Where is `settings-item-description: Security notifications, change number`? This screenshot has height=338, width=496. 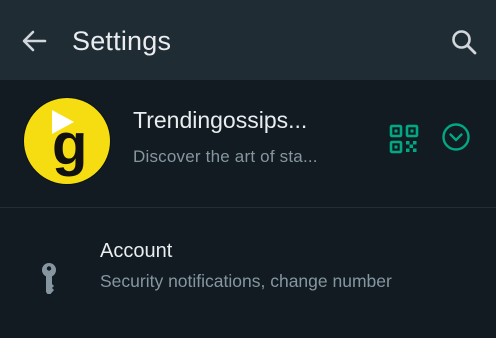
settings-item-description: Security notifications, change number is located at coordinates (246, 281).